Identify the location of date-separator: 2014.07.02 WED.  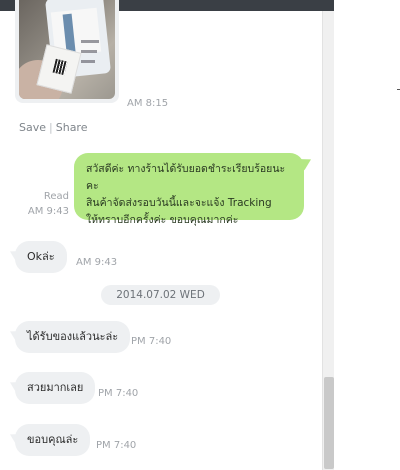
(160, 295).